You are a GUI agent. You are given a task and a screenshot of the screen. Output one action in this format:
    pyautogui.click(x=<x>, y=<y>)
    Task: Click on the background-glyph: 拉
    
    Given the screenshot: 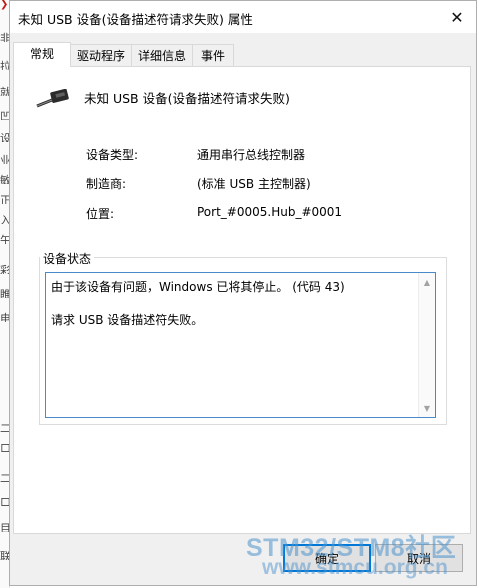 What is the action you would take?
    pyautogui.click(x=4, y=65)
    